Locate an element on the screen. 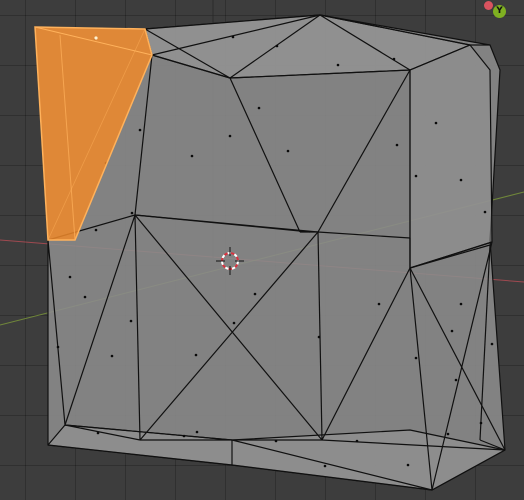 The width and height of the screenshot is (524, 500). gizmo-y-axis: Y is located at coordinates (499, 11).